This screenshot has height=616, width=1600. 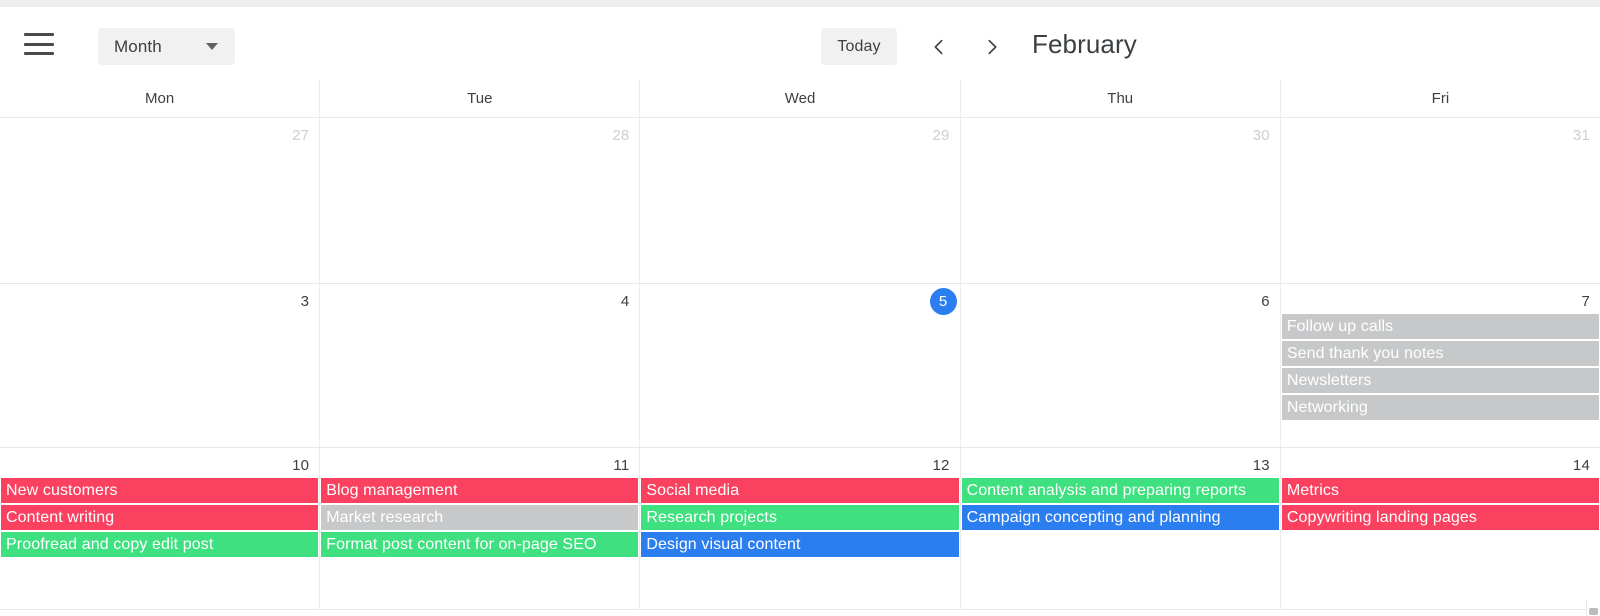 I want to click on day-cell-30: 30, so click(x=1119, y=200).